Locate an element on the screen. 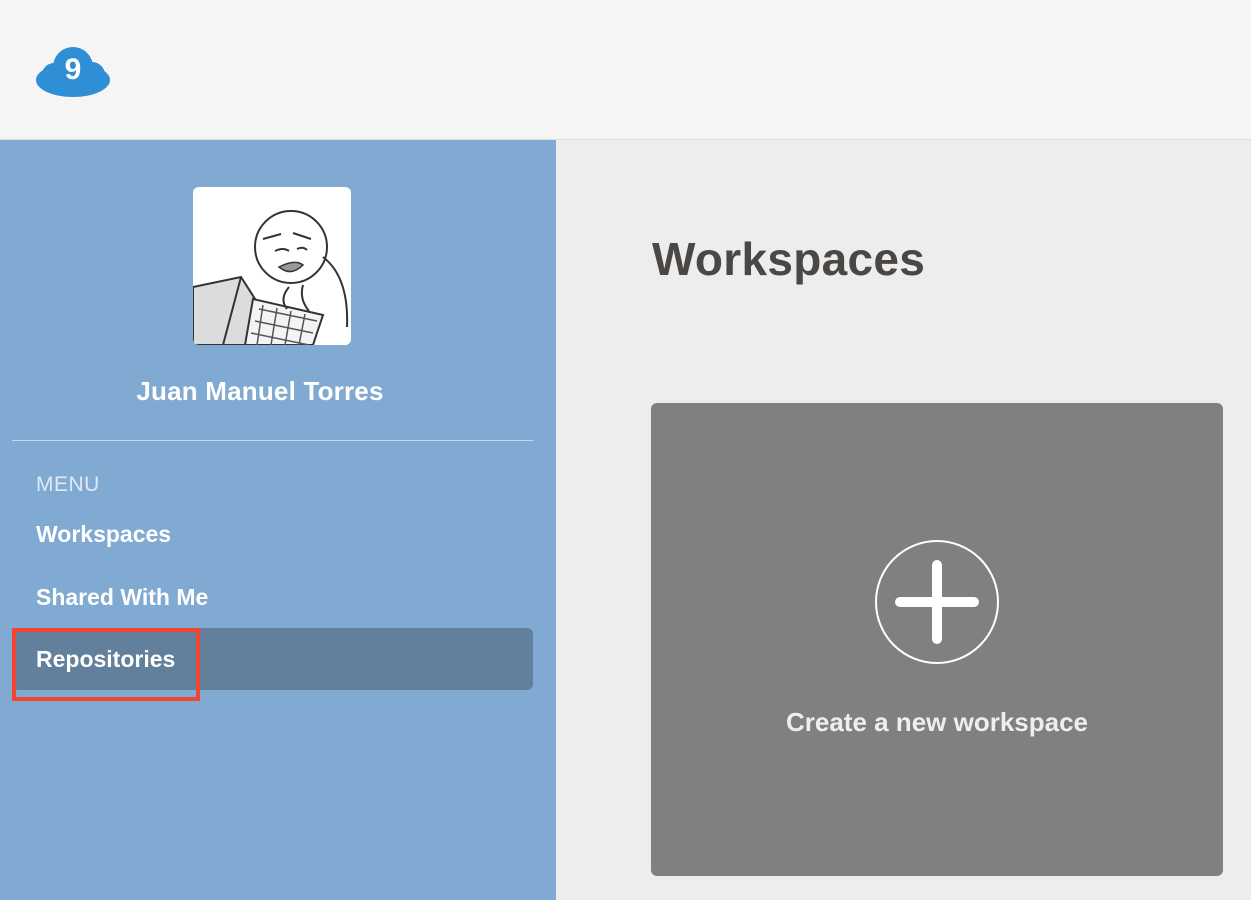 The width and height of the screenshot is (1251, 900). logo-text: 9 is located at coordinates (73, 69).